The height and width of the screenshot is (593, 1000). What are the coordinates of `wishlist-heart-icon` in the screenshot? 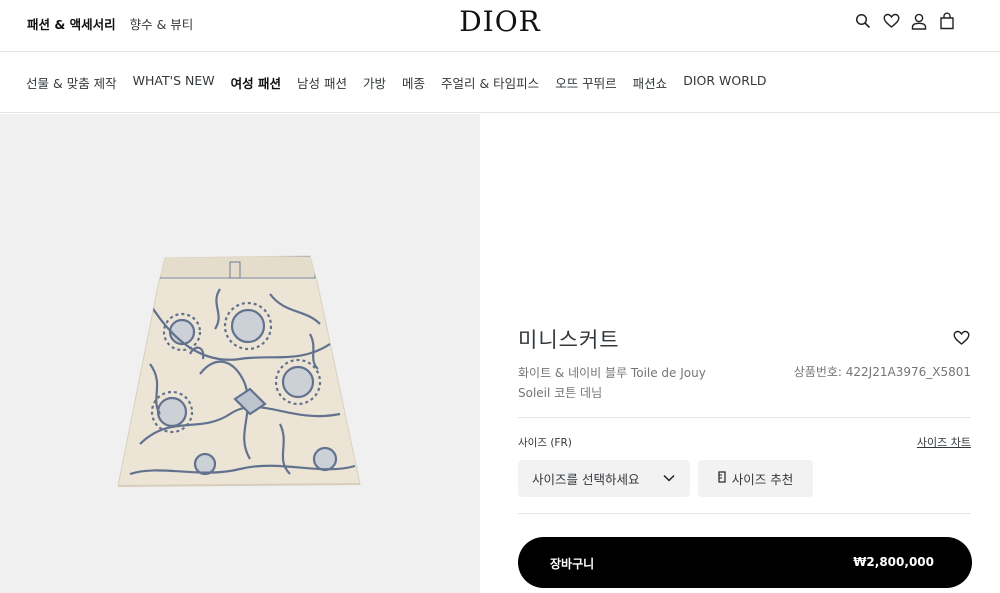 It's located at (961, 340).